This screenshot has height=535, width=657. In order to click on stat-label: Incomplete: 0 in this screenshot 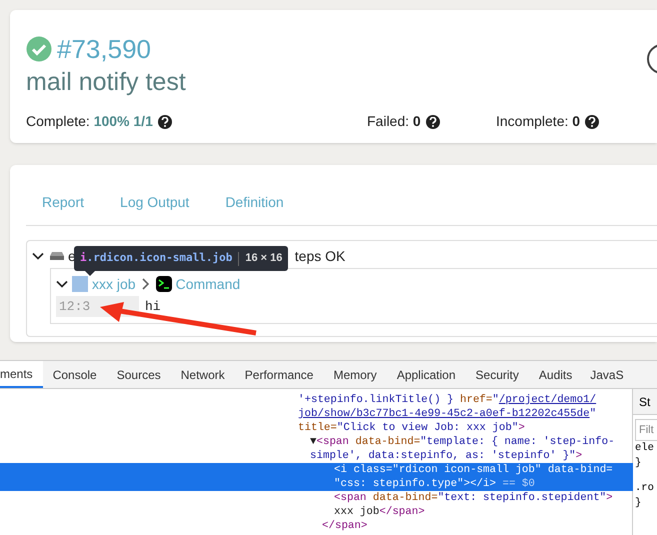, I will do `click(538, 121)`.